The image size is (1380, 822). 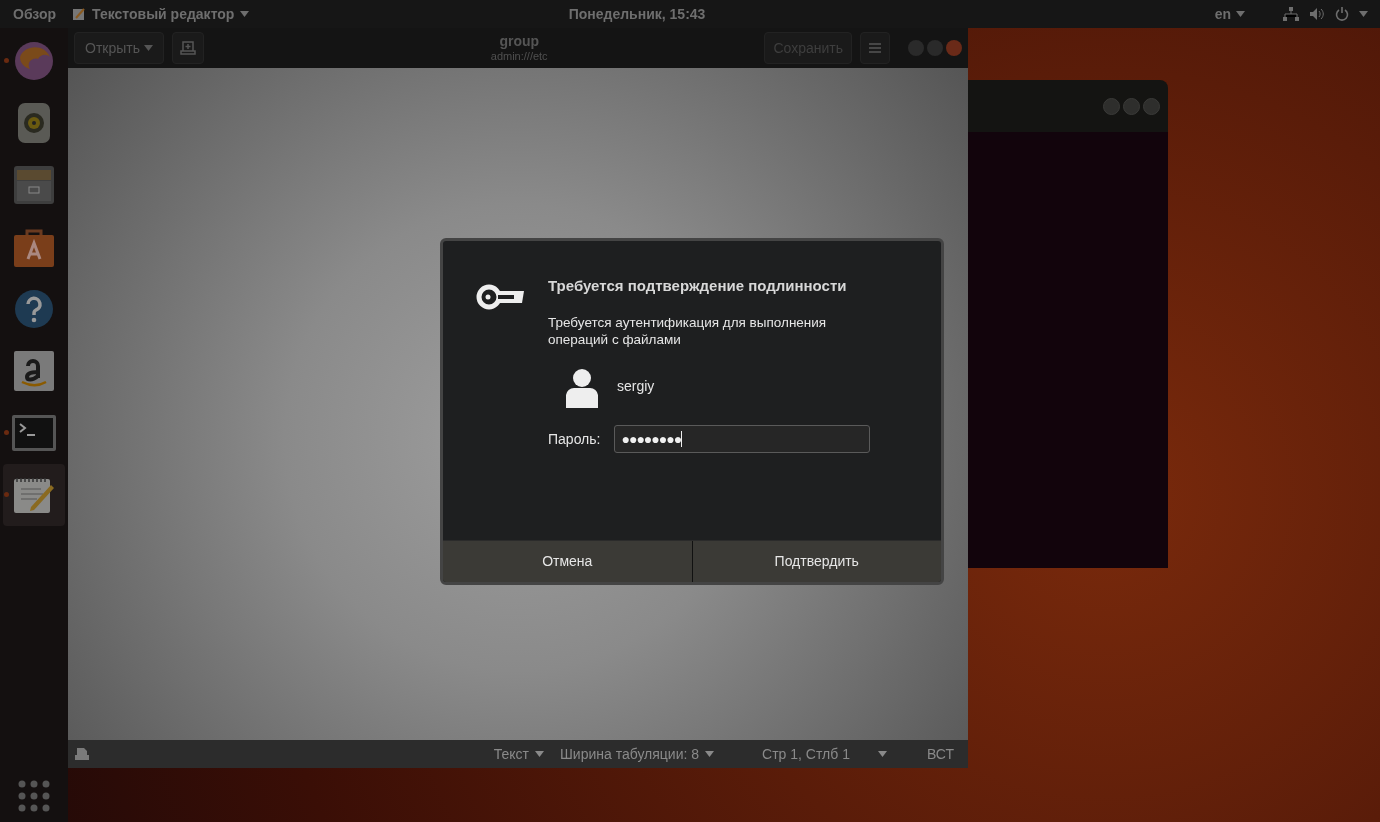 I want to click on dialog-title: Требуется подтверждение подлинности, so click(x=698, y=285).